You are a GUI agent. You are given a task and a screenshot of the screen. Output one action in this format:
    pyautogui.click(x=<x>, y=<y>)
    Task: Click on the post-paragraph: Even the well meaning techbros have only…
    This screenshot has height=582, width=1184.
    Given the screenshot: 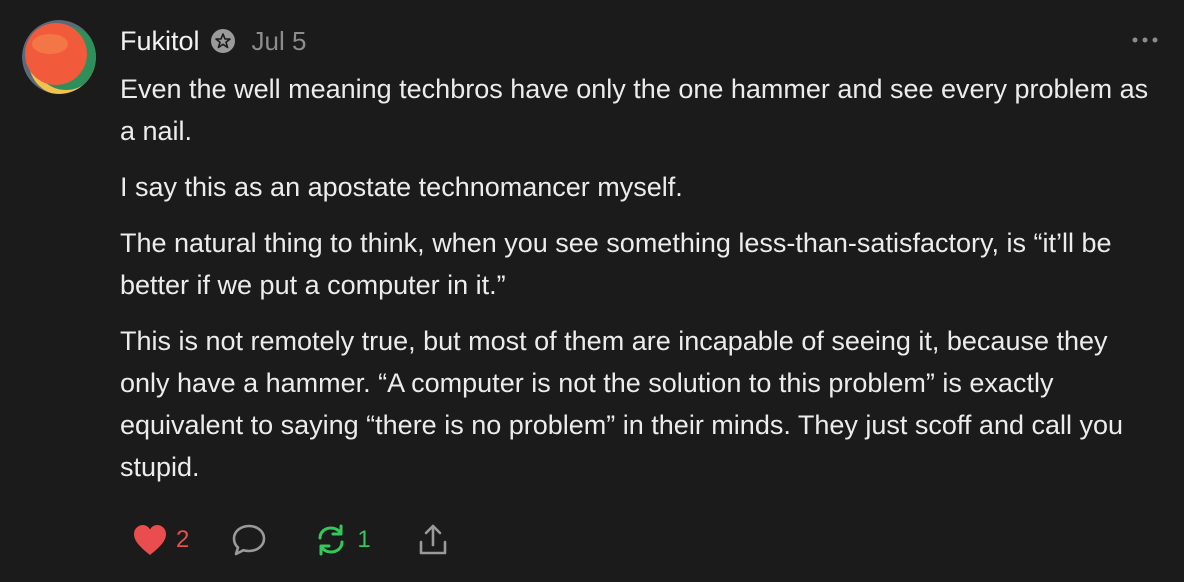 What is the action you would take?
    pyautogui.click(x=634, y=110)
    